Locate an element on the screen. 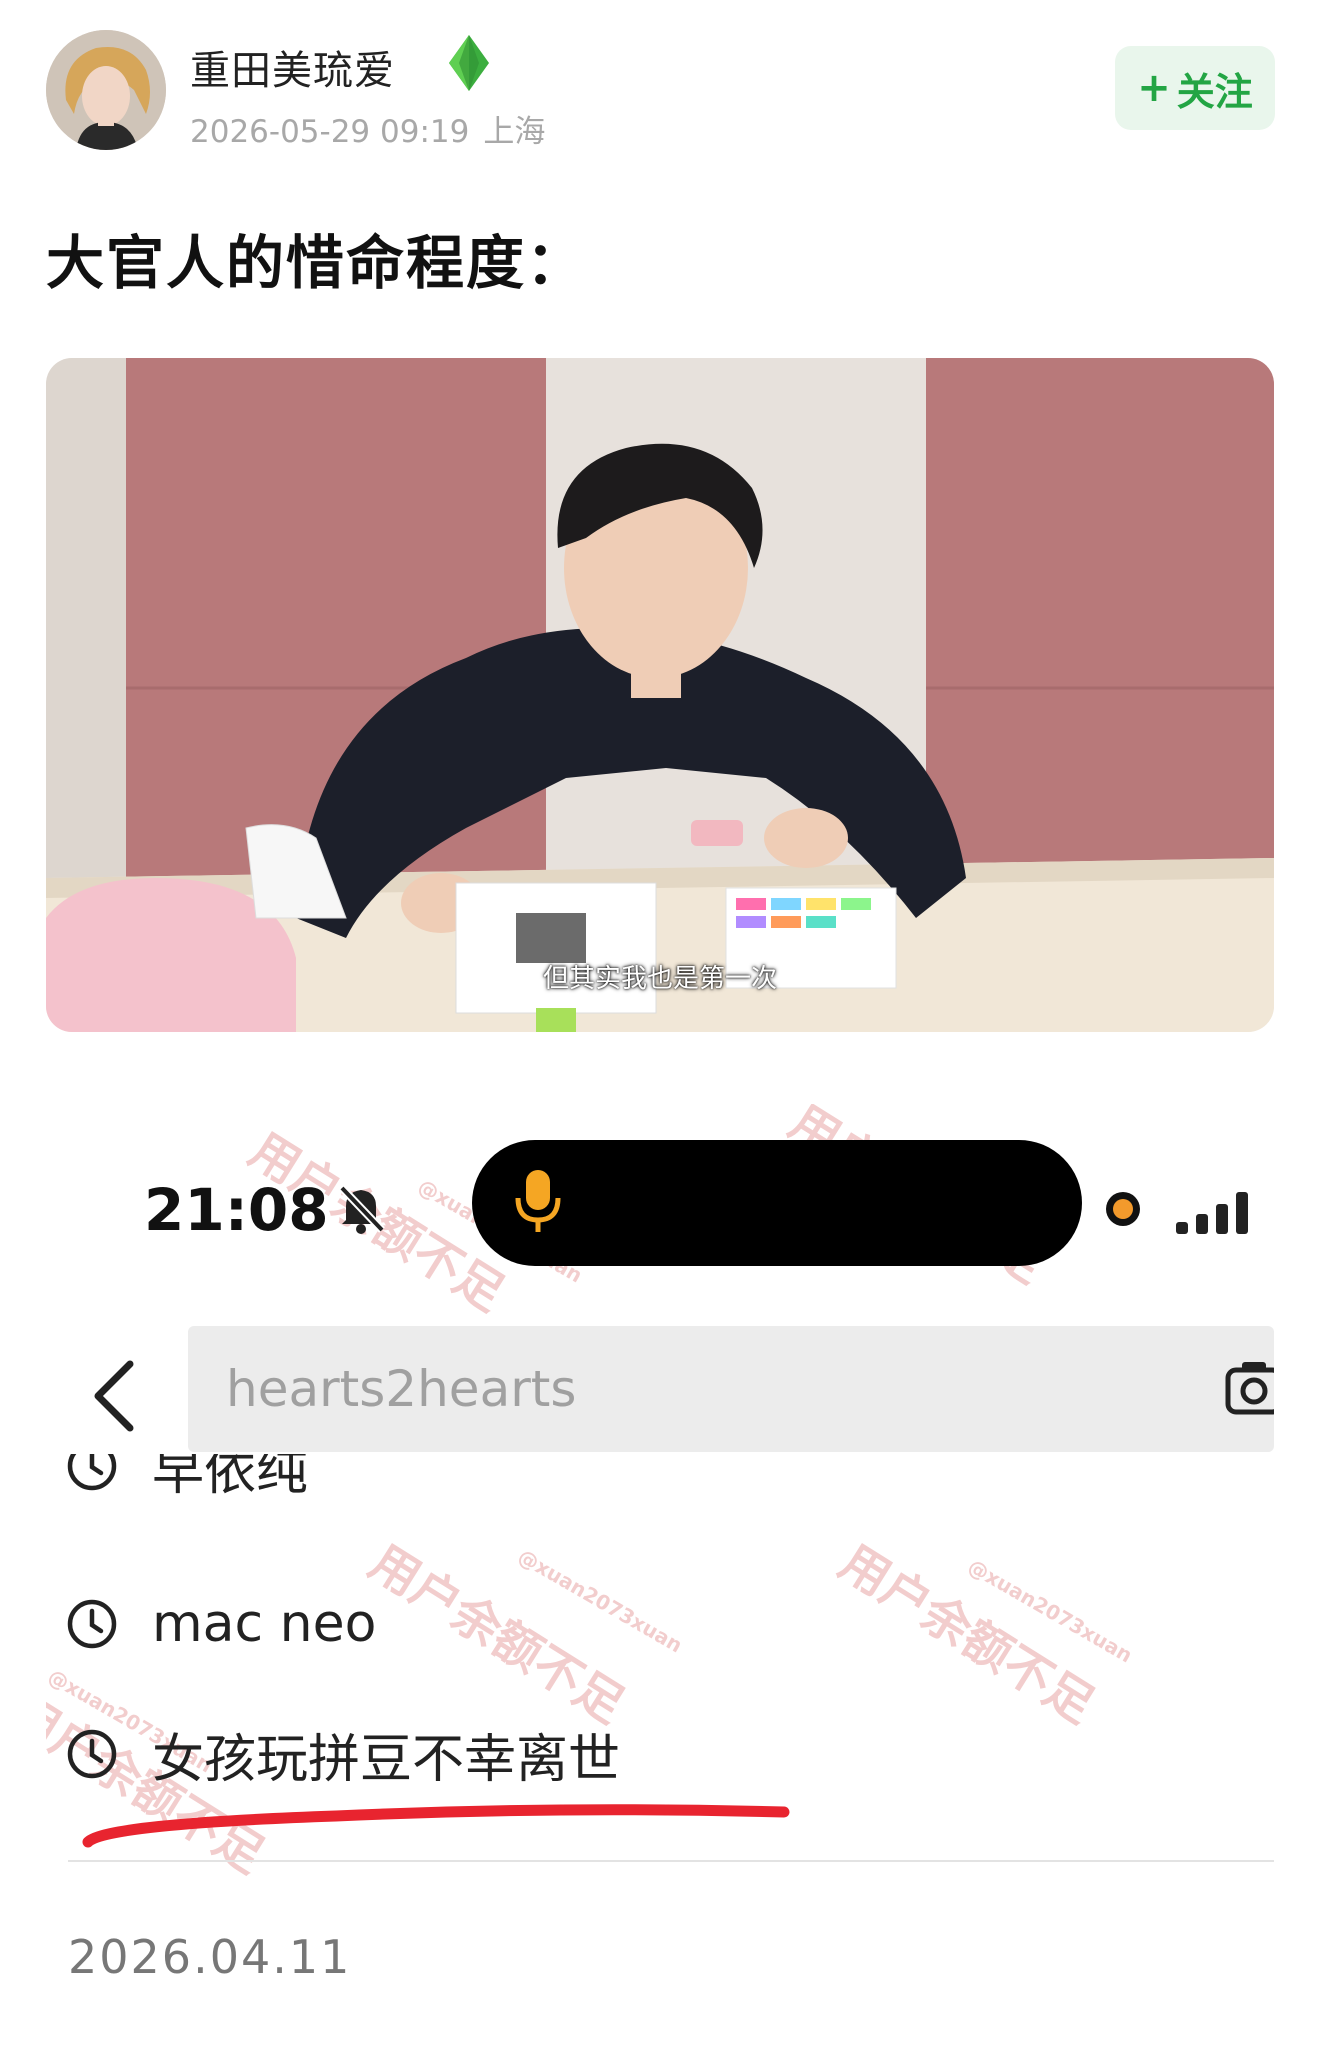 This screenshot has height=2066, width=1320. avatar is located at coordinates (106, 90).